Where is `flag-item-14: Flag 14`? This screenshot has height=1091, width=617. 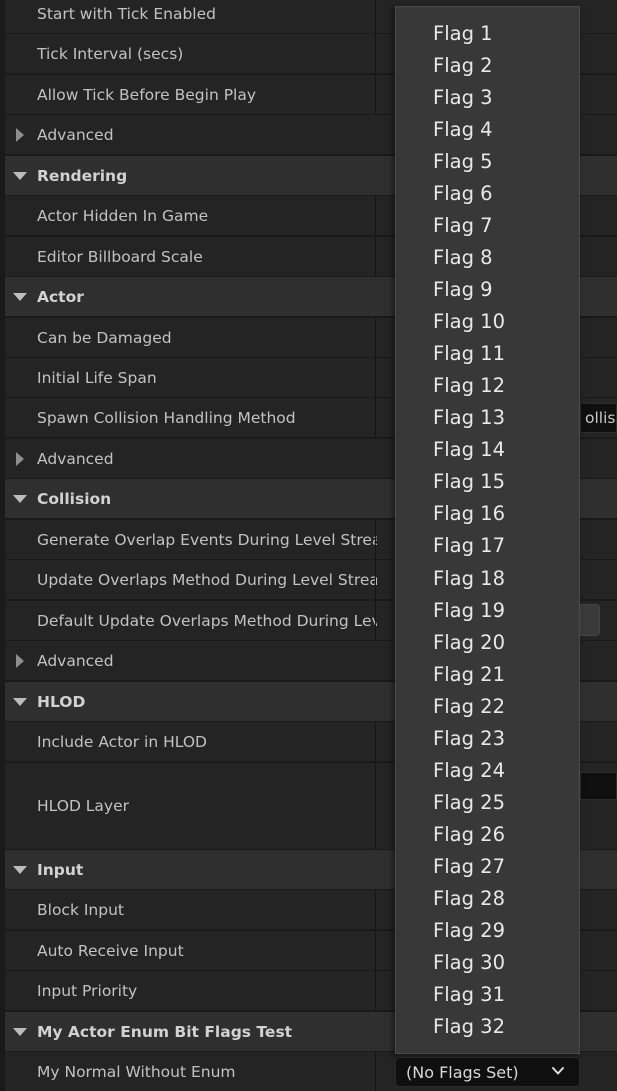
flag-item-14: Flag 14 is located at coordinates (469, 449).